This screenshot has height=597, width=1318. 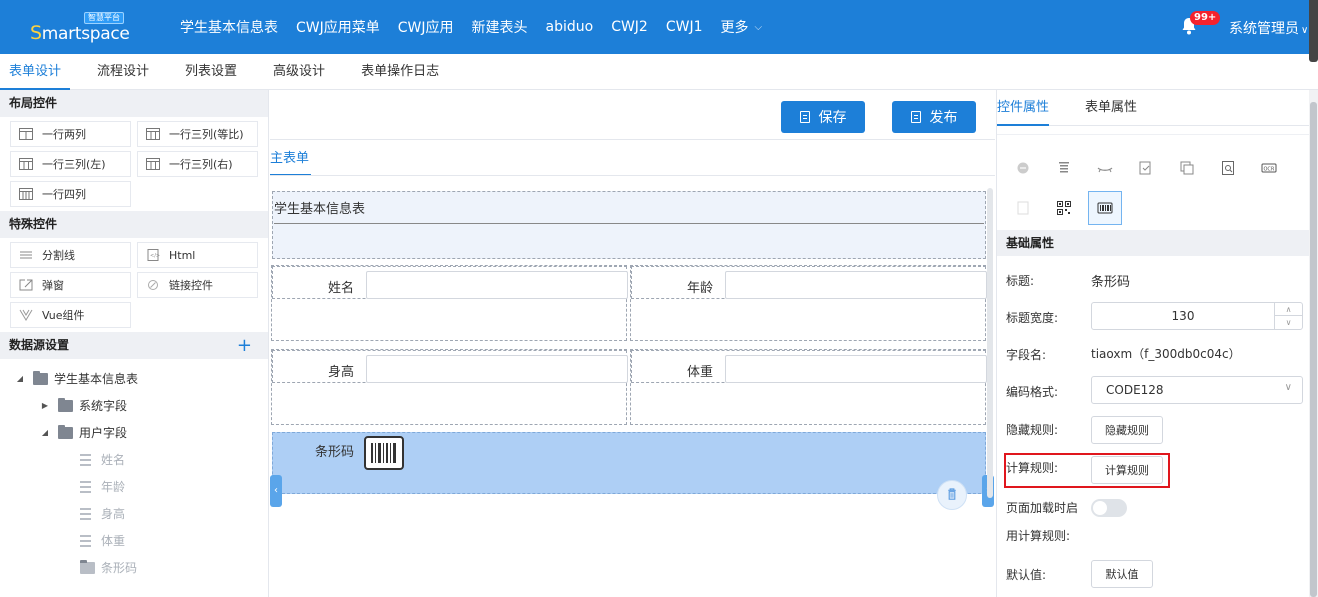 I want to click on minus-circle-icon, so click(x=1023, y=168).